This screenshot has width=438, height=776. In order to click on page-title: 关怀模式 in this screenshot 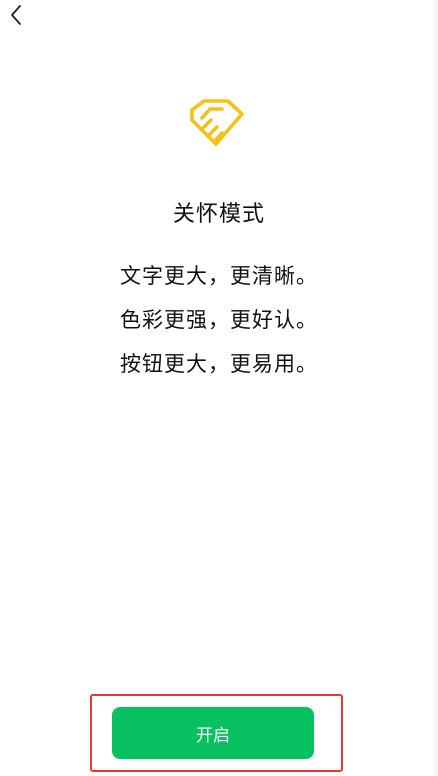, I will do `click(218, 214)`.